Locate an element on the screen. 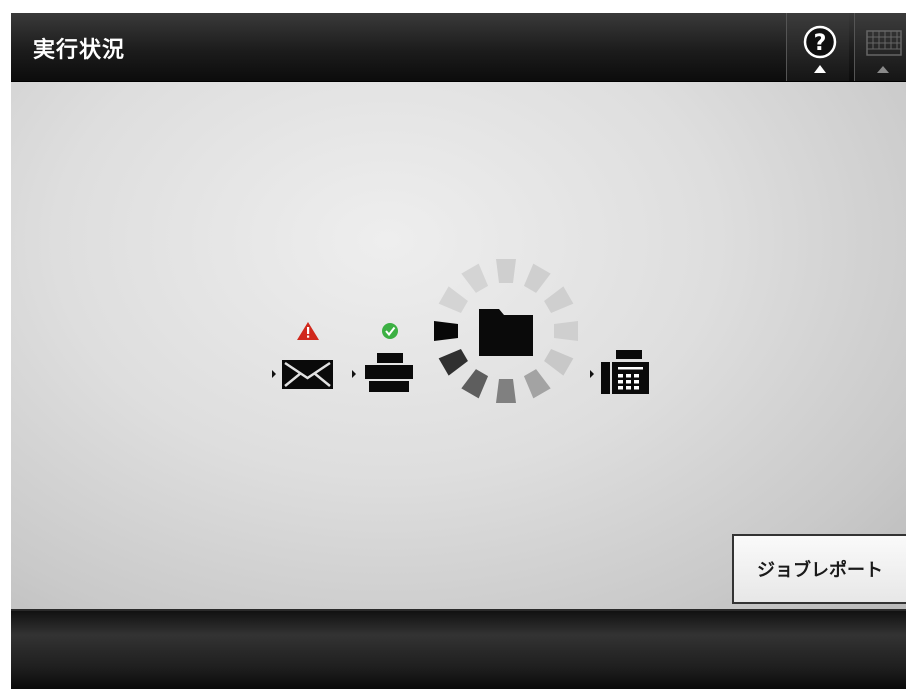  page-title: 実行状況 is located at coordinates (79, 50).